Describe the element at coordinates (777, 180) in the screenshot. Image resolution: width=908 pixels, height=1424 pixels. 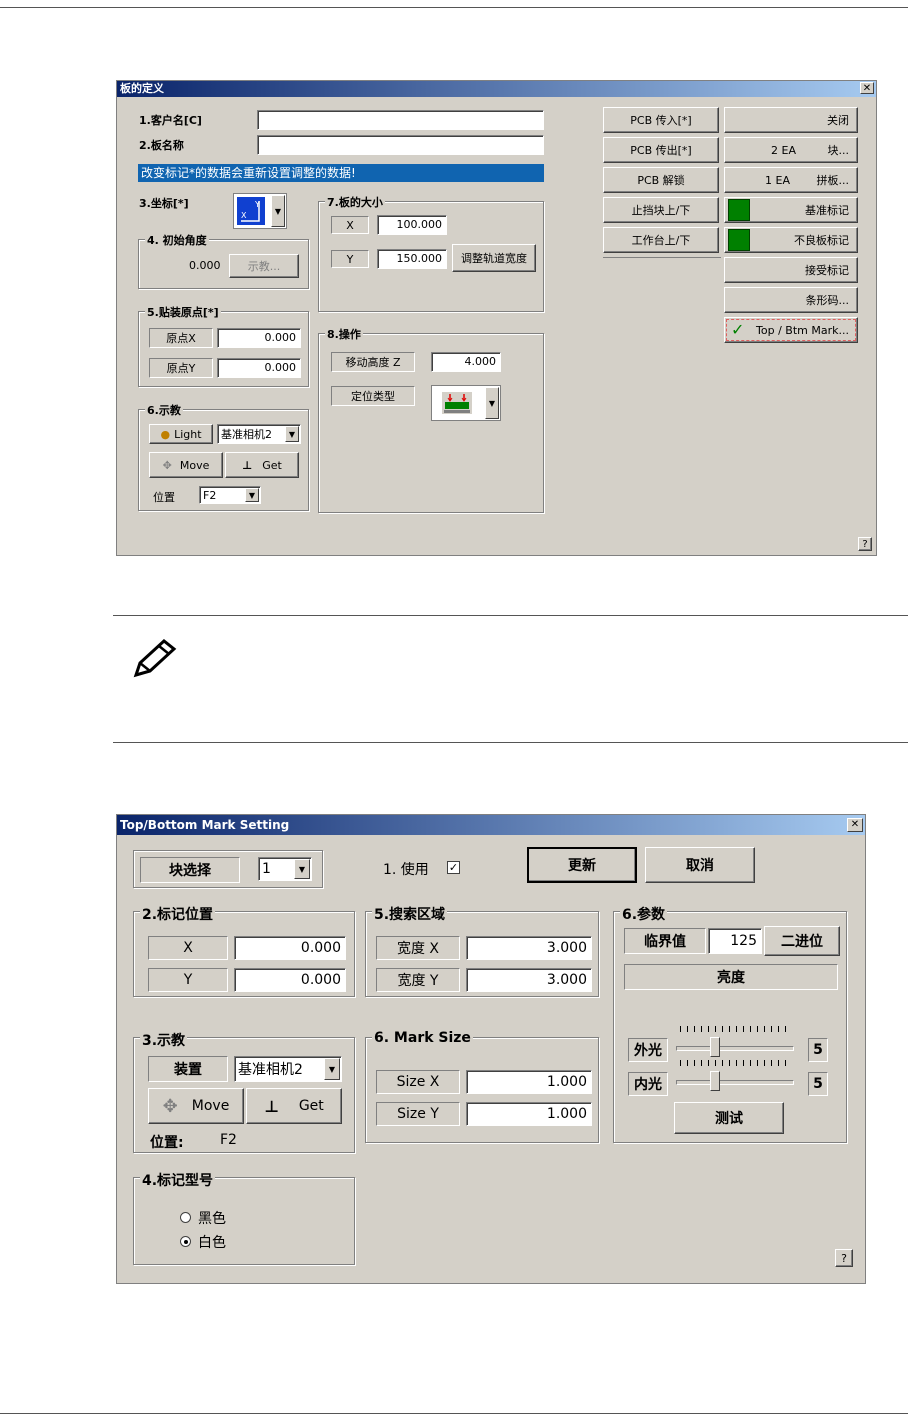
I see `panel-count: 1 EA` at that location.